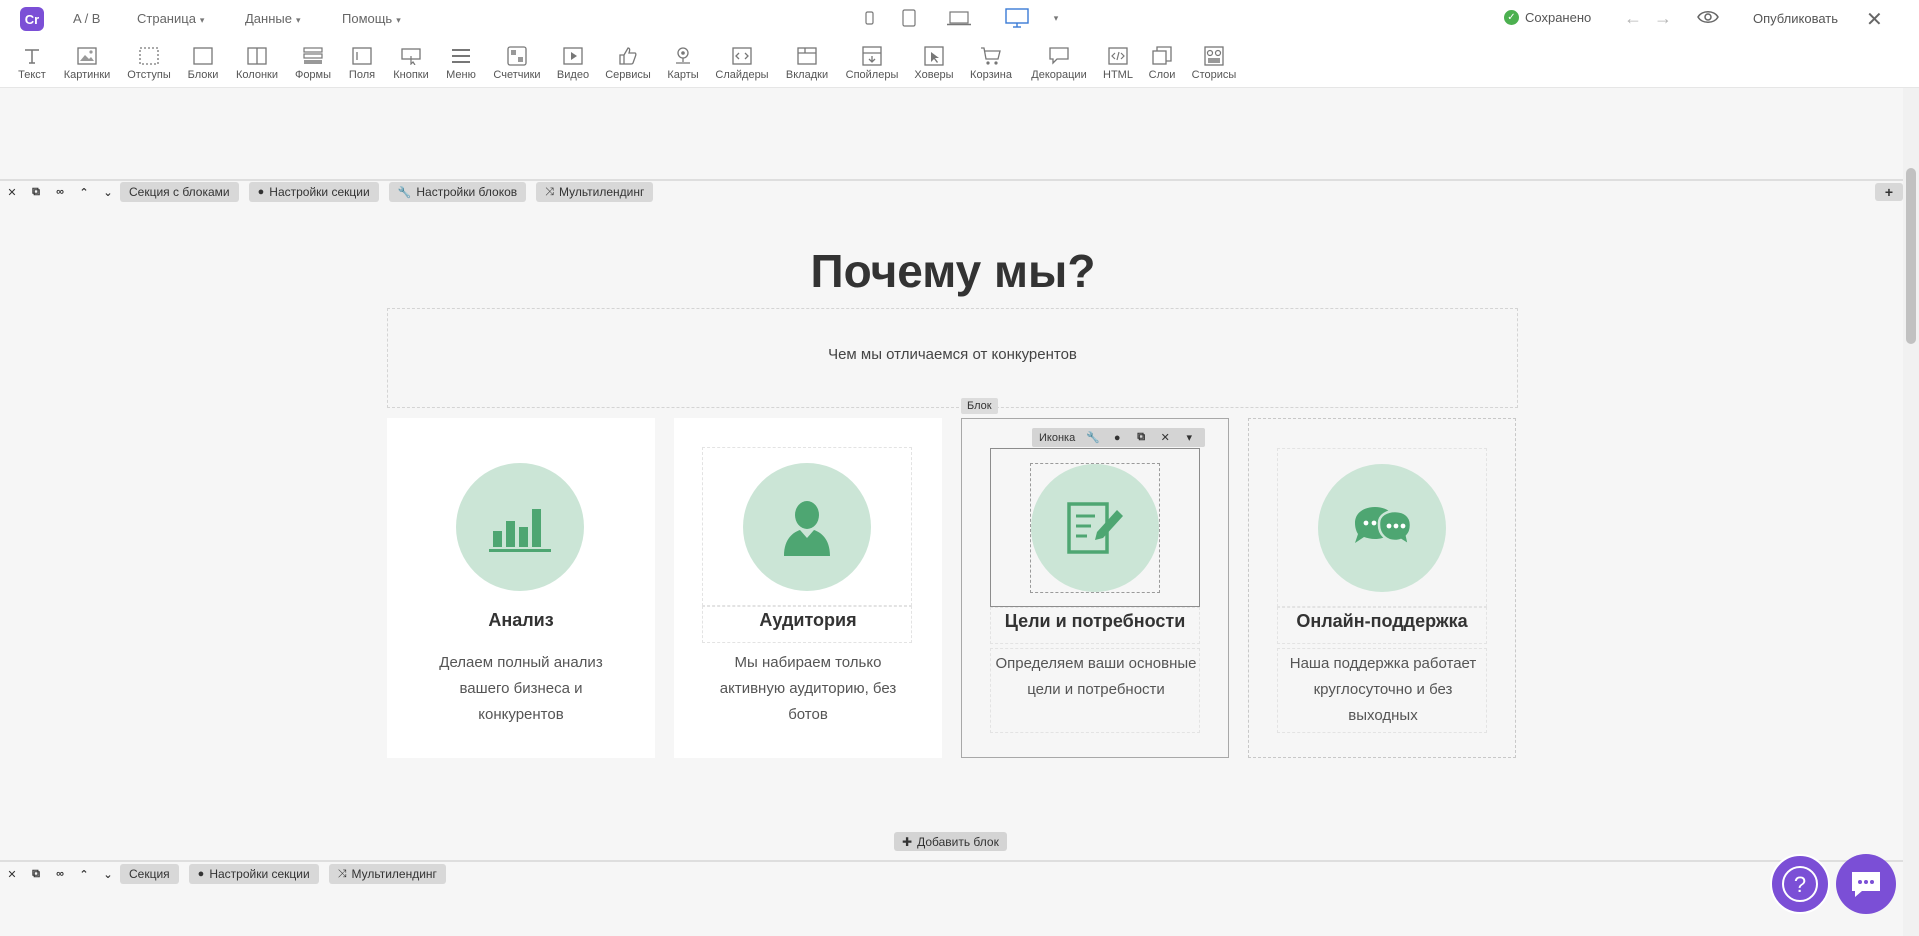 The height and width of the screenshot is (936, 1919). Describe the element at coordinates (87, 56) in the screenshot. I see `image-icon` at that location.